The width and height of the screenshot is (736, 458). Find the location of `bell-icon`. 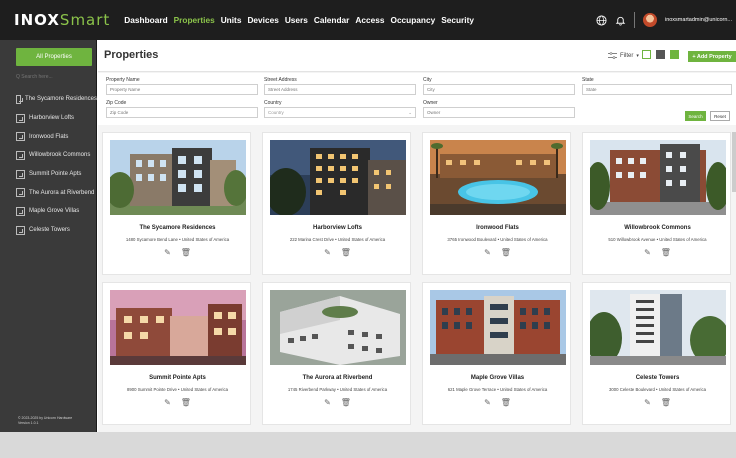

bell-icon is located at coordinates (620, 20).